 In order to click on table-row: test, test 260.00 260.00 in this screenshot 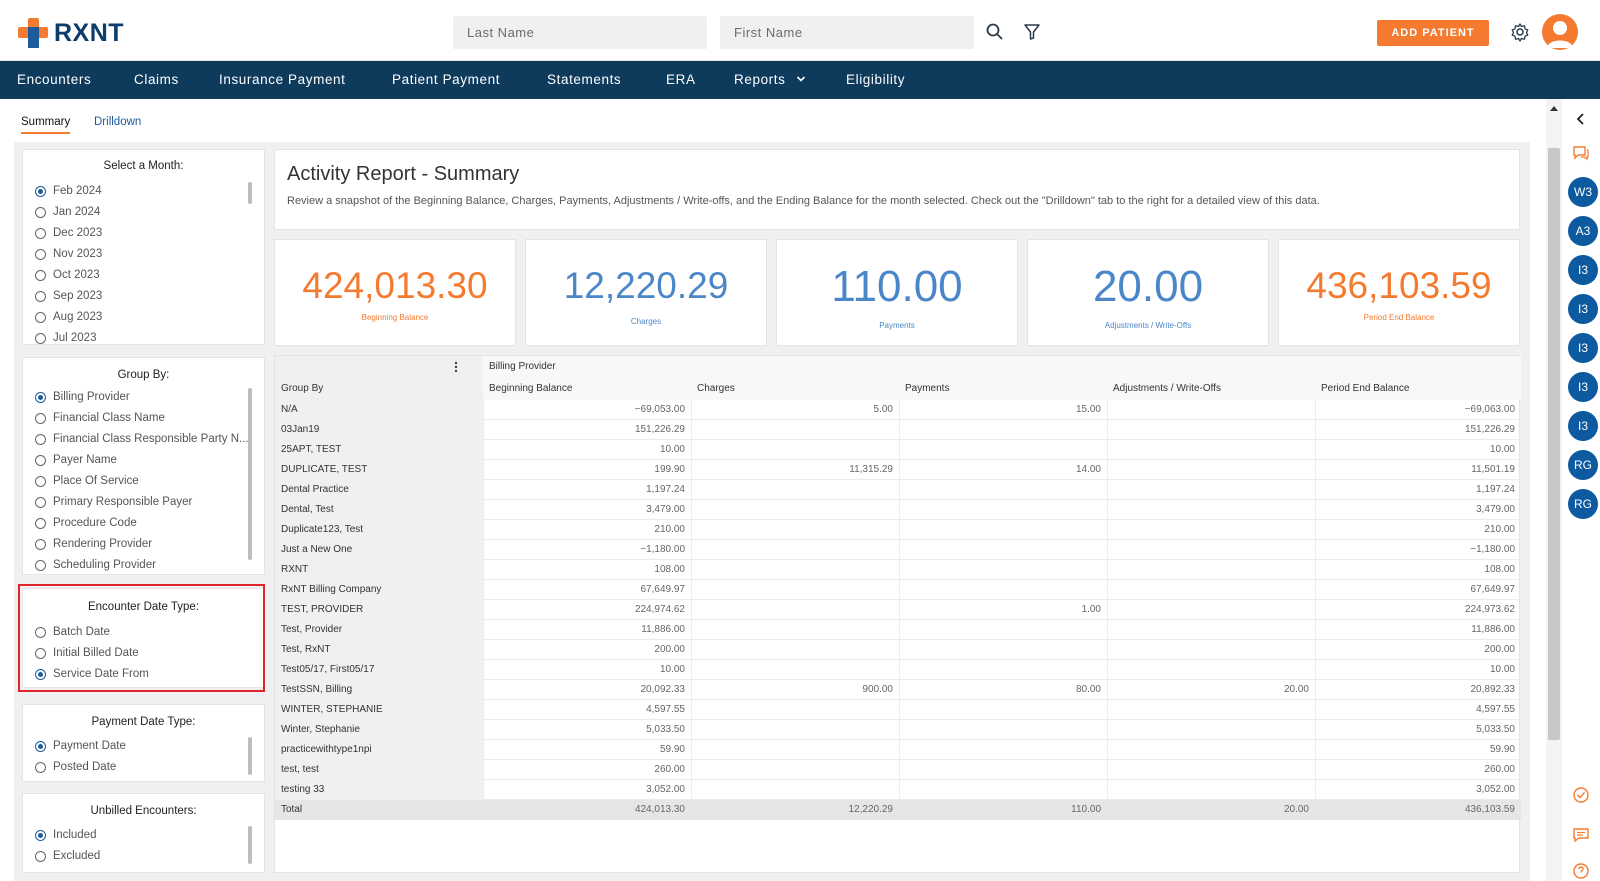, I will do `click(898, 770)`.